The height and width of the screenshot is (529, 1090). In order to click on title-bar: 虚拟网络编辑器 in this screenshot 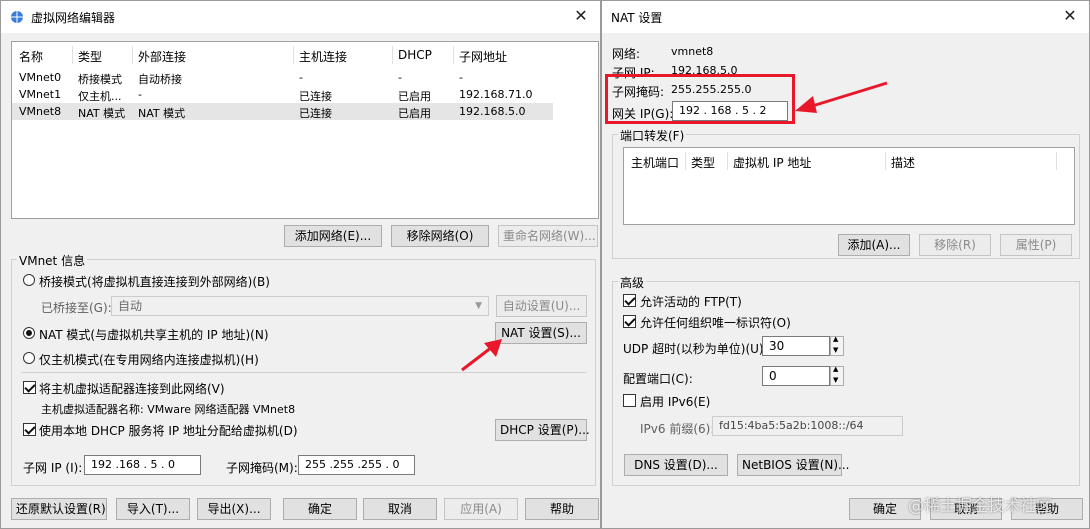, I will do `click(300, 17)`.